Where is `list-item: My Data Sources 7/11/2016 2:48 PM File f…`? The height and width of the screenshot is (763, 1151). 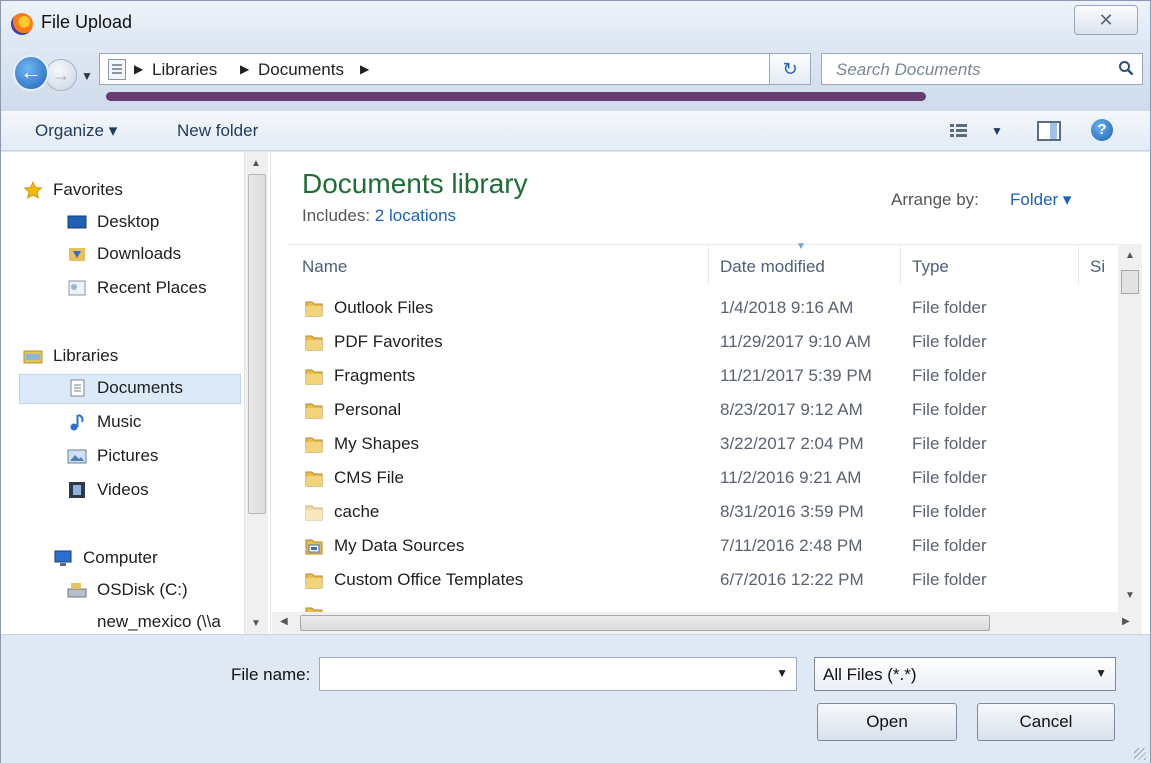
list-item: My Data Sources 7/11/2016 2:48 PM File f… is located at coordinates (698, 548).